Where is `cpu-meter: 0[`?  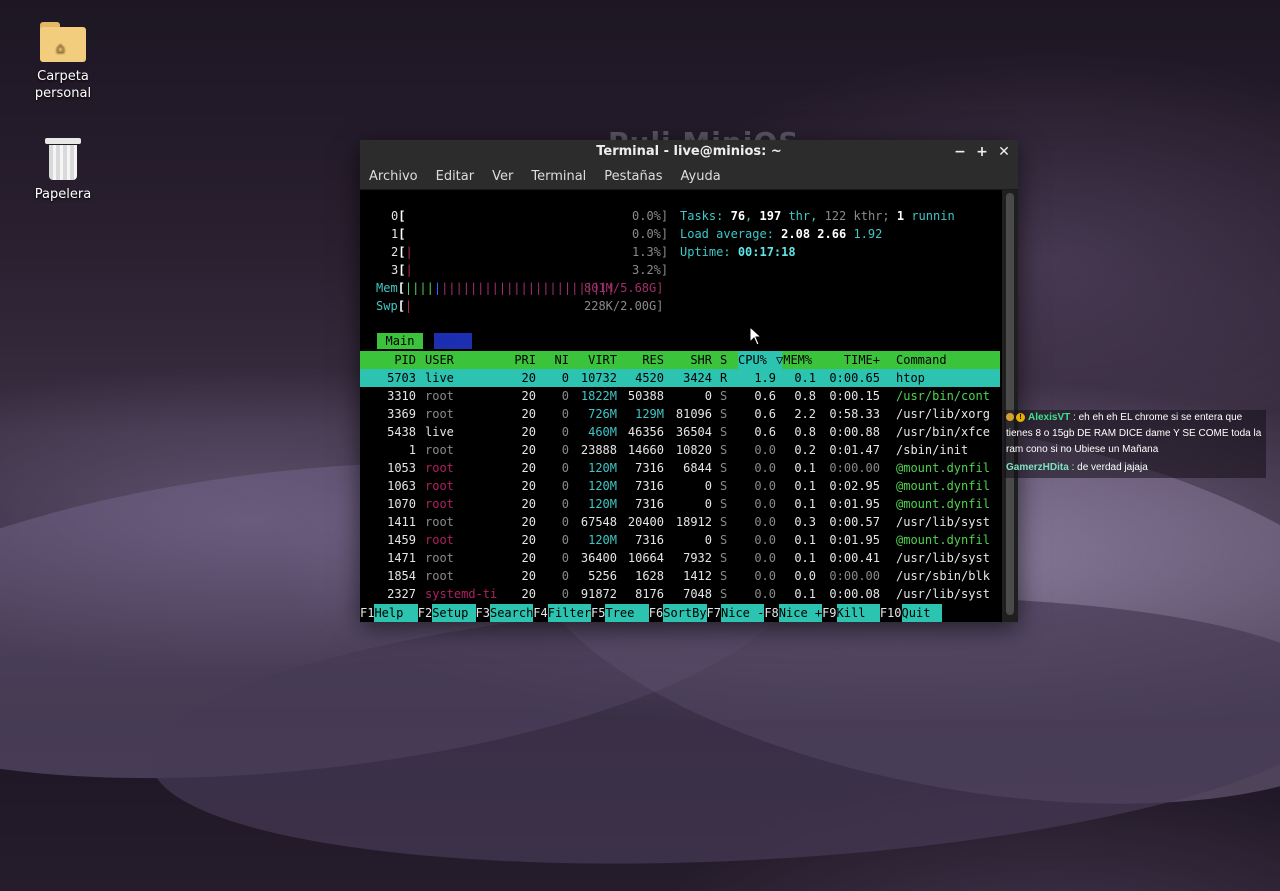 cpu-meter: 0[ is located at coordinates (398, 216).